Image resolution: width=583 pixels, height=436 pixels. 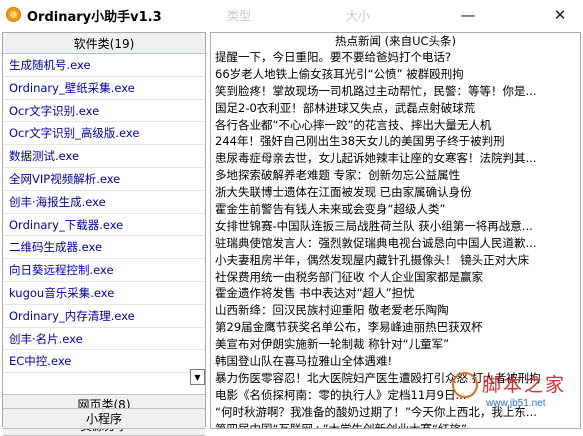 I want to click on ghost-header-type: 类型, so click(x=239, y=16).